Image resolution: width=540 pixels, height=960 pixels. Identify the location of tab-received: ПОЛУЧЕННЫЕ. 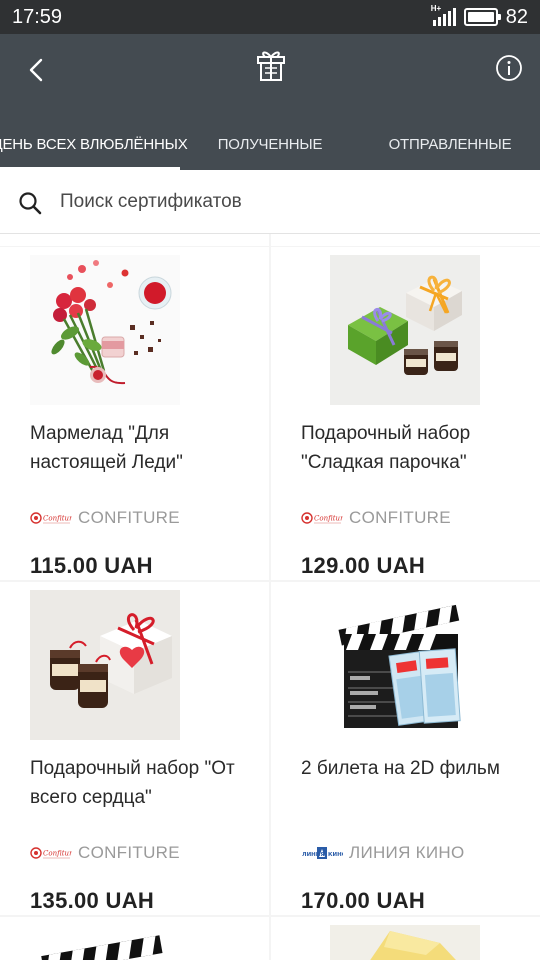
(270, 144).